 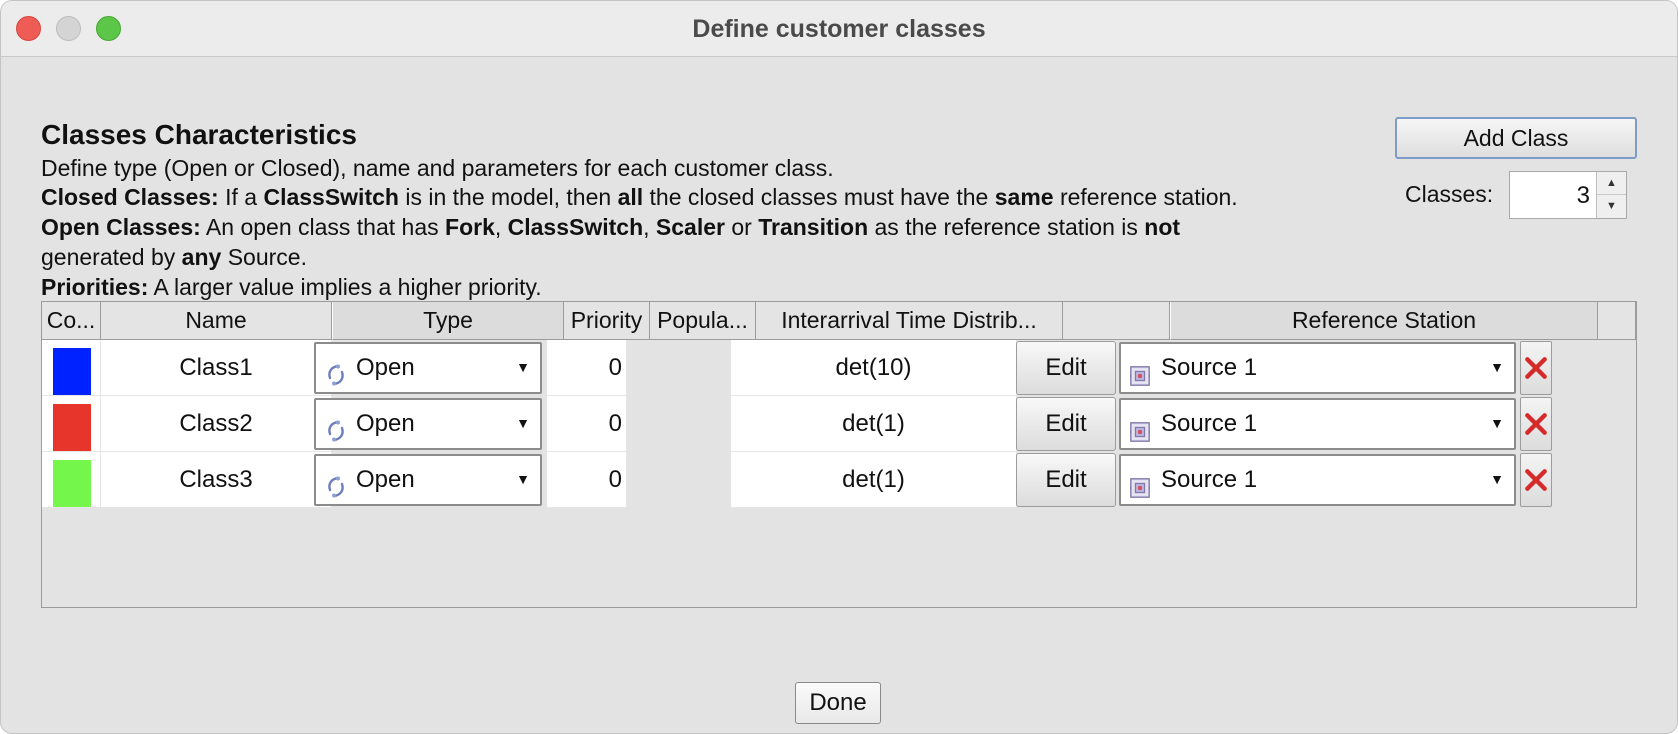 I want to click on class-name-cell: Class2, so click(x=216, y=424).